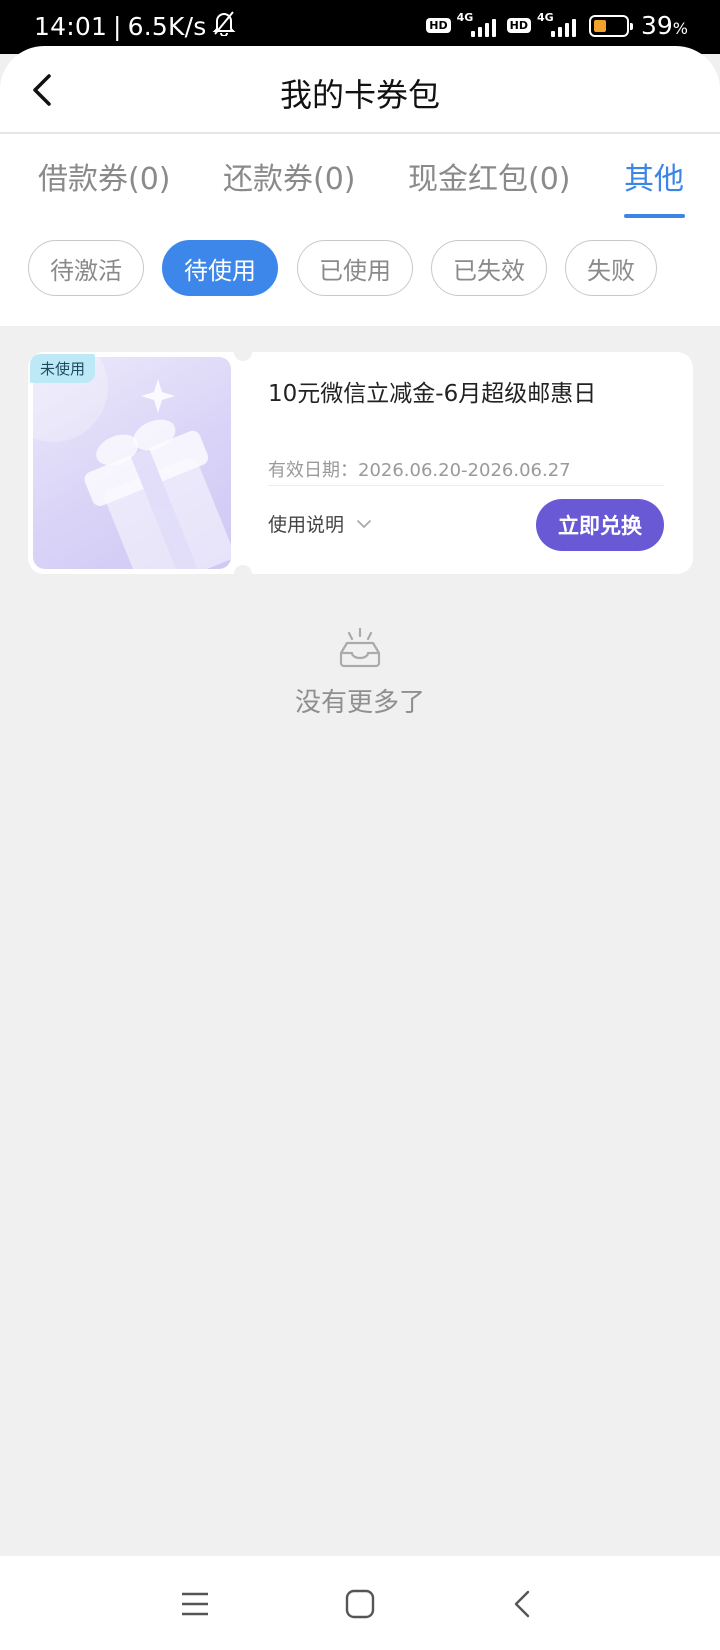 The height and width of the screenshot is (1650, 720). I want to click on usage-instructions-toggle: 使用说明, so click(320, 523).